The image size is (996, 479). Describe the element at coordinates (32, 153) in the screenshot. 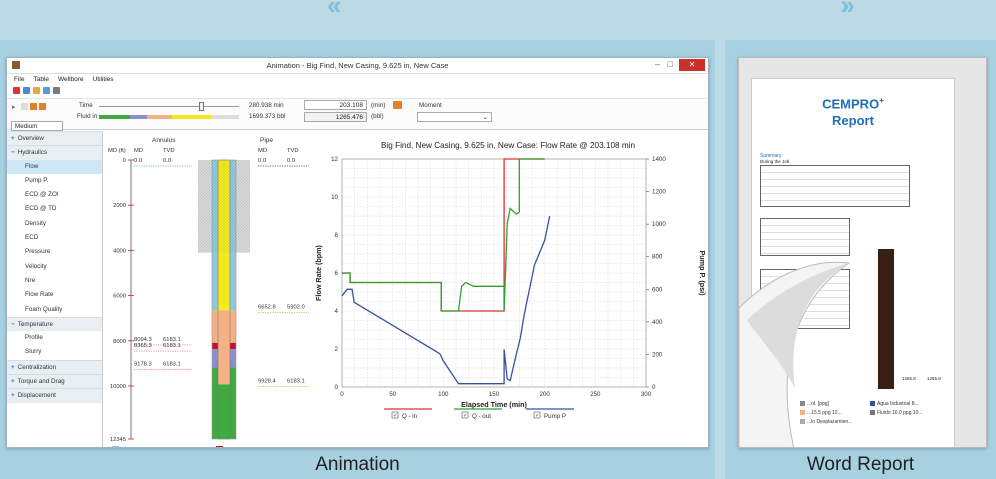

I see `sidebar-label: Hydraulics` at that location.